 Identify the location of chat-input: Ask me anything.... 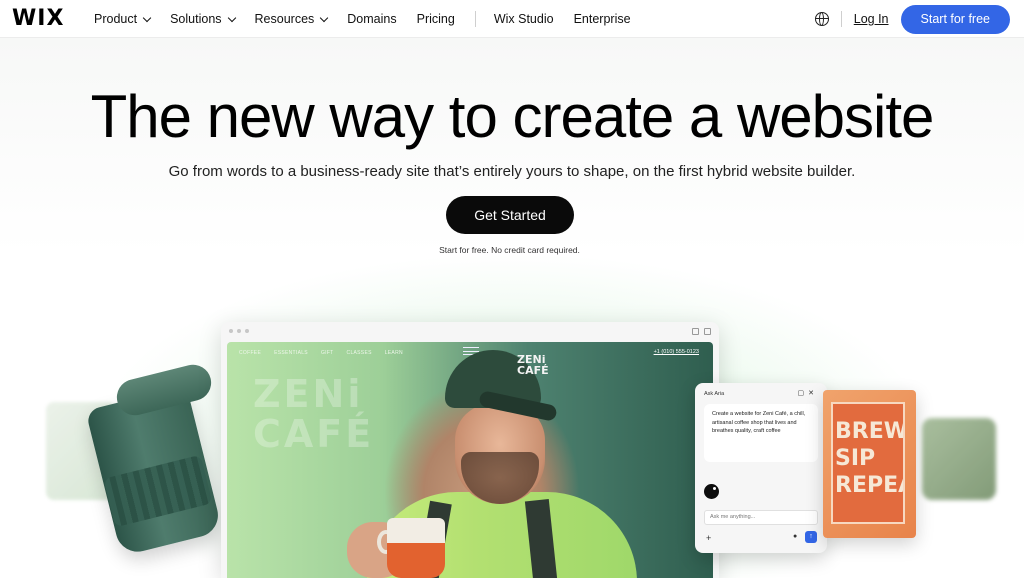
(761, 517).